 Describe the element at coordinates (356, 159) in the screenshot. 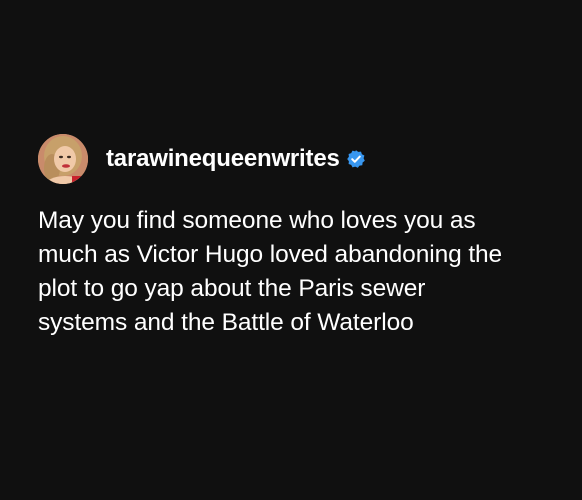

I see `verified-badge-icon` at that location.